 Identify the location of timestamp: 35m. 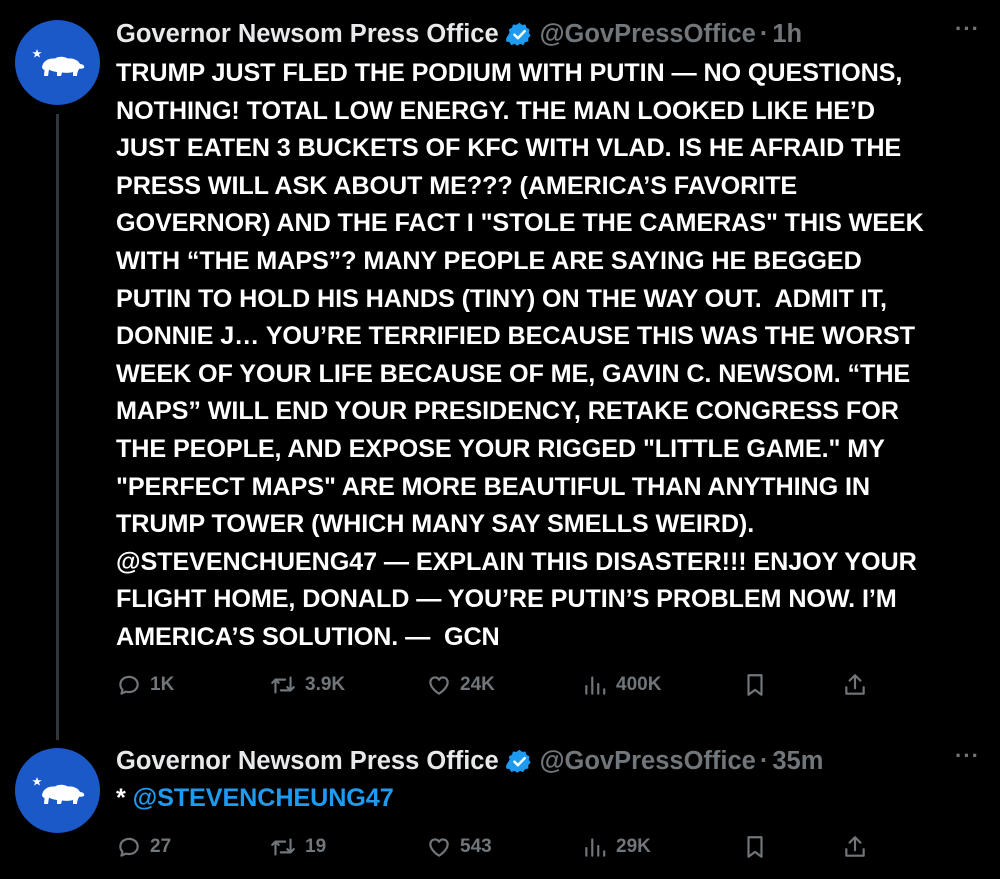
(797, 761).